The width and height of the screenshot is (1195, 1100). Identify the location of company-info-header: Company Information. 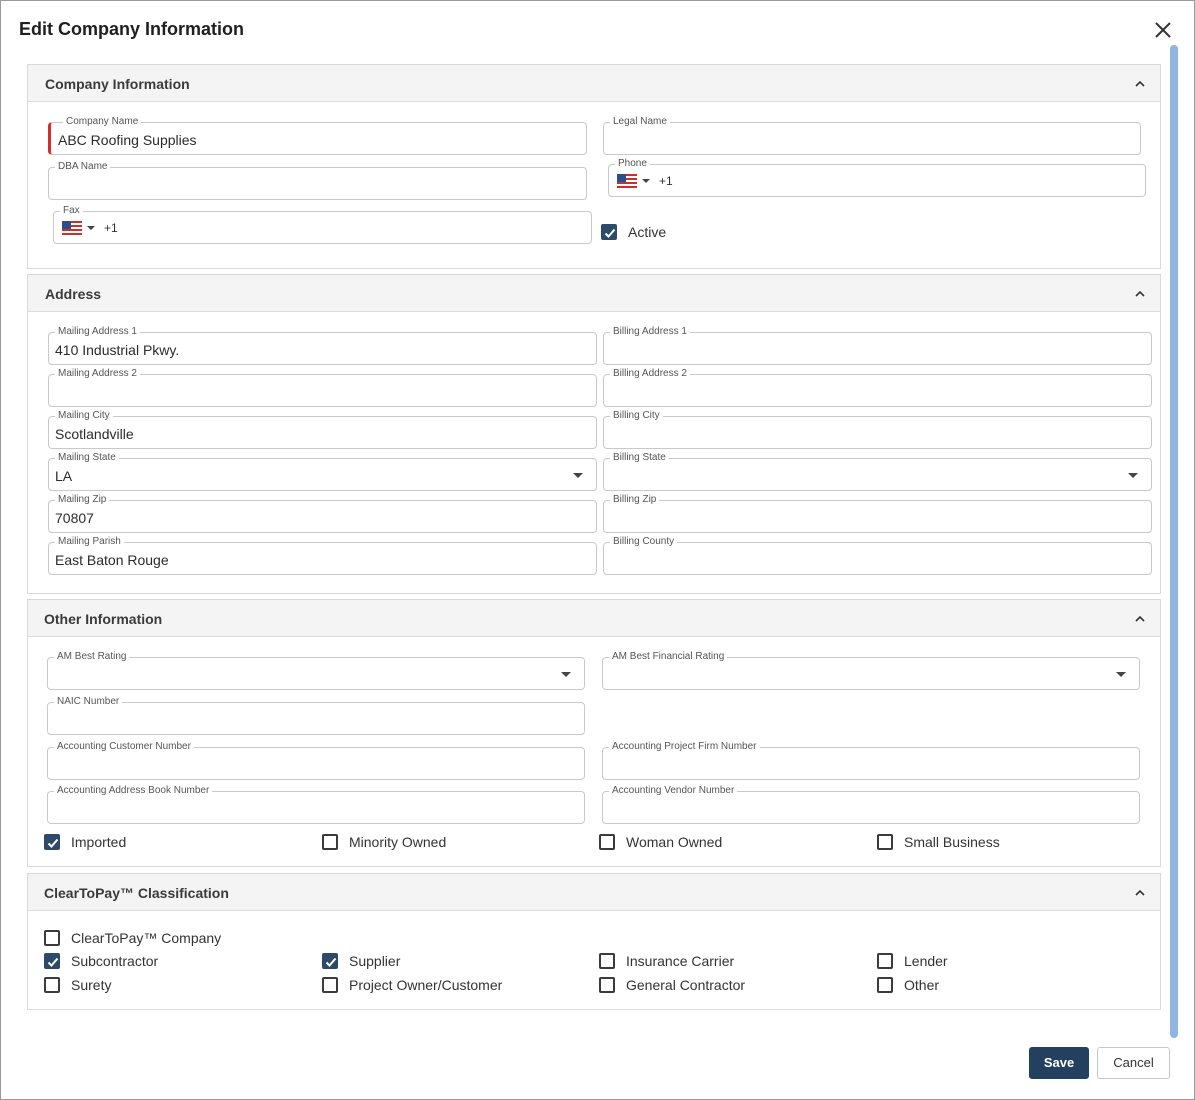
(594, 83).